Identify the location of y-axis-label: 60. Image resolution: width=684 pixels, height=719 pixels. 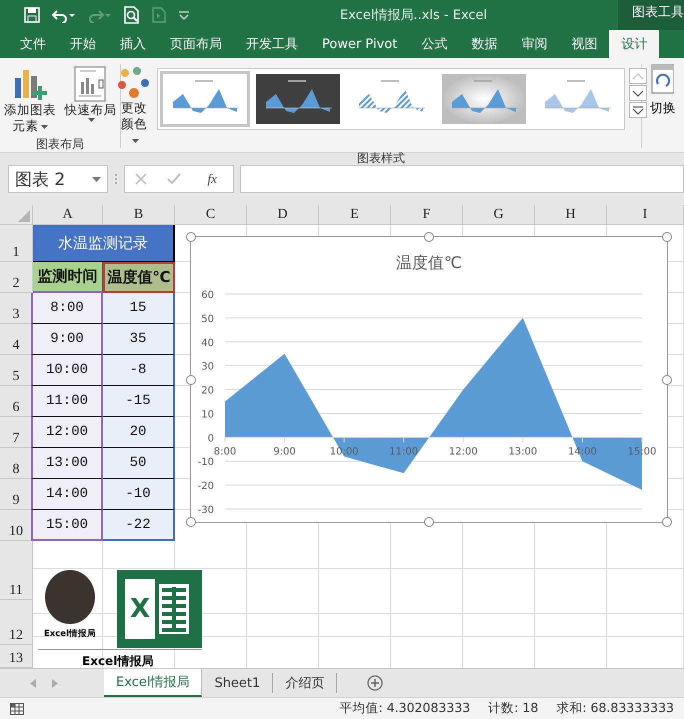
(207, 295).